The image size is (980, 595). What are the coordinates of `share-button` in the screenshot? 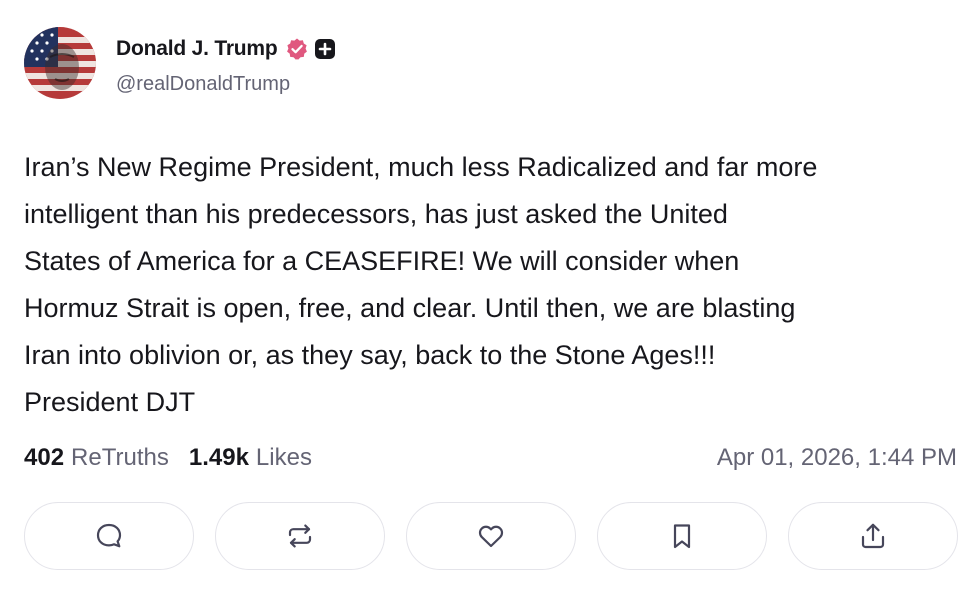 It's located at (873, 536).